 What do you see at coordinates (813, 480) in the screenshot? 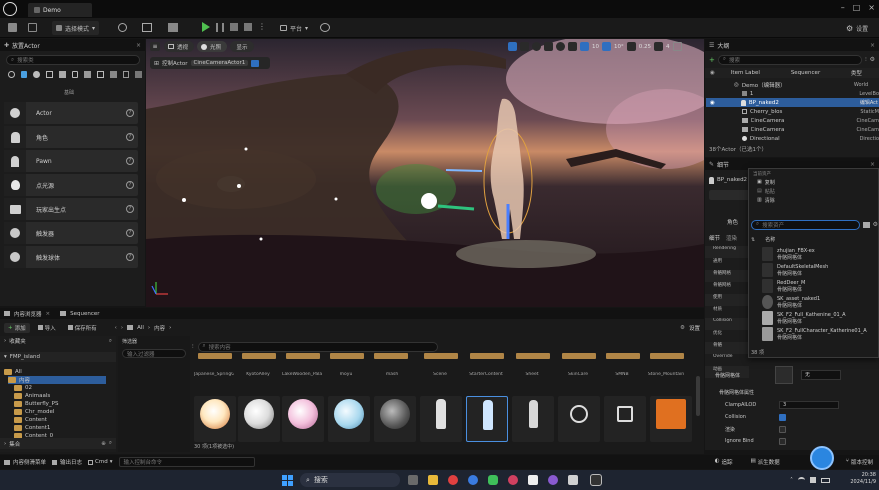
I see `volume-icon` at bounding box center [813, 480].